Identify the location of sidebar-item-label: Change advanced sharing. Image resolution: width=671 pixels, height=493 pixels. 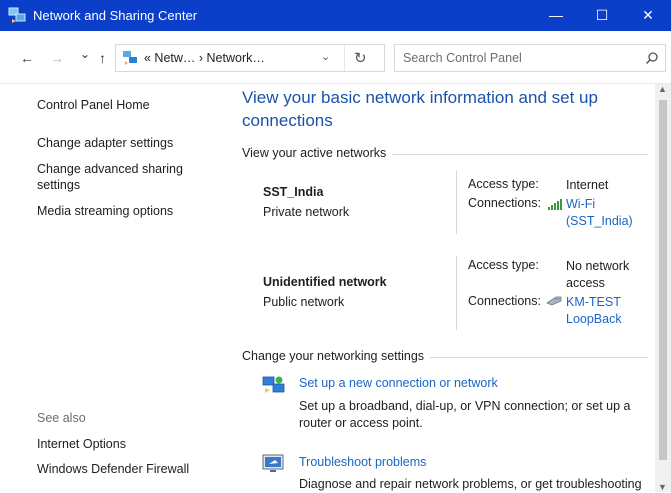
(110, 169).